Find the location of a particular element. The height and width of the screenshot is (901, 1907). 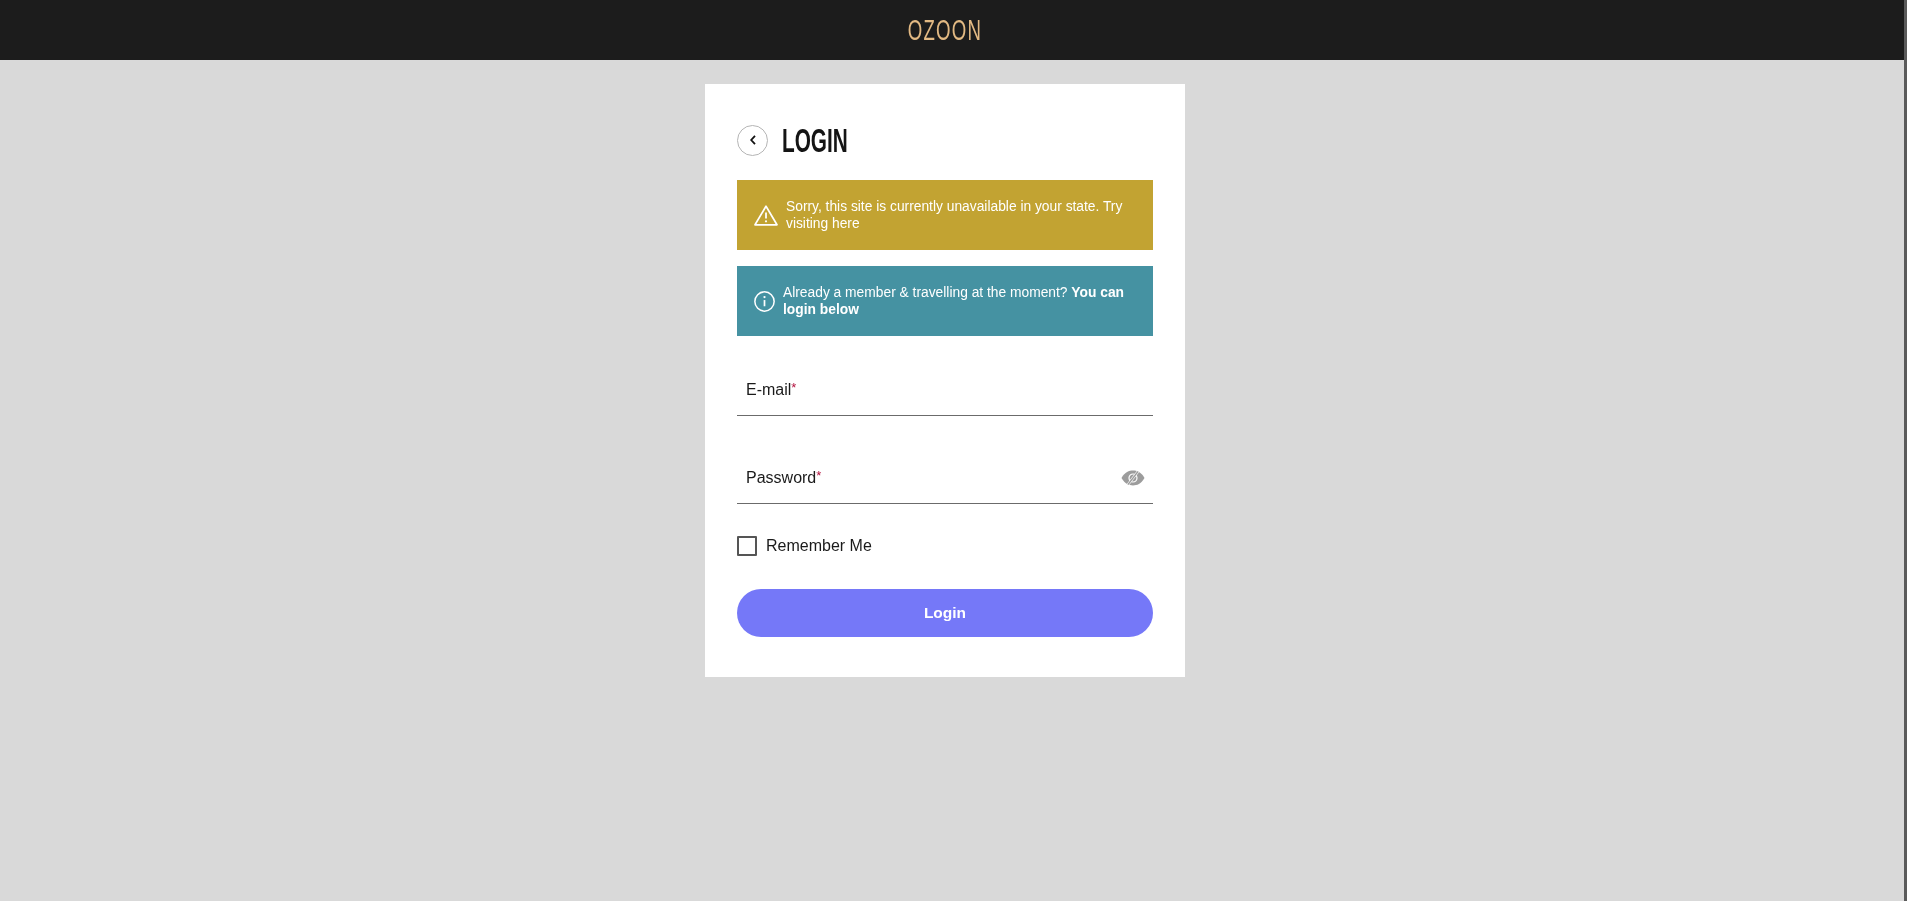

warning-triangle-icon is located at coordinates (766, 215).